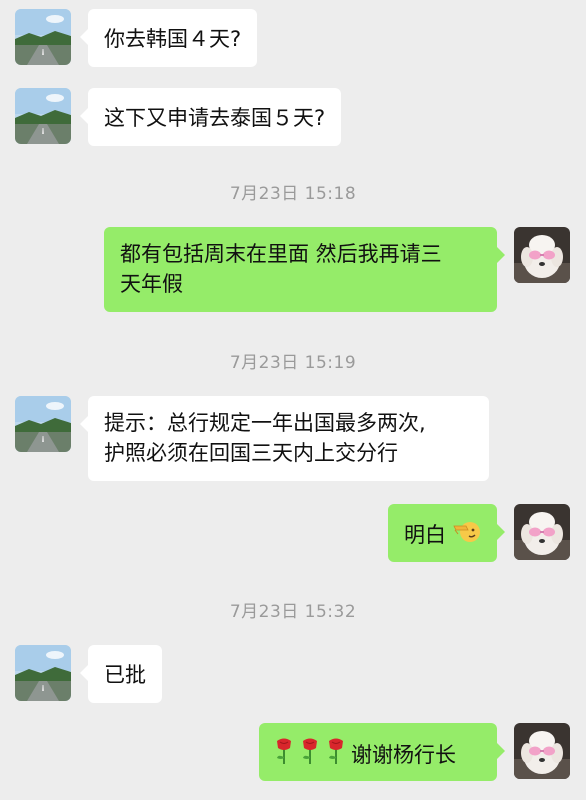 Image resolution: width=586 pixels, height=800 pixels. I want to click on message-bubble-received: 提示：总行规定一年出国最多两次, 护照必须在回国三天内上交分行, so click(284, 438).